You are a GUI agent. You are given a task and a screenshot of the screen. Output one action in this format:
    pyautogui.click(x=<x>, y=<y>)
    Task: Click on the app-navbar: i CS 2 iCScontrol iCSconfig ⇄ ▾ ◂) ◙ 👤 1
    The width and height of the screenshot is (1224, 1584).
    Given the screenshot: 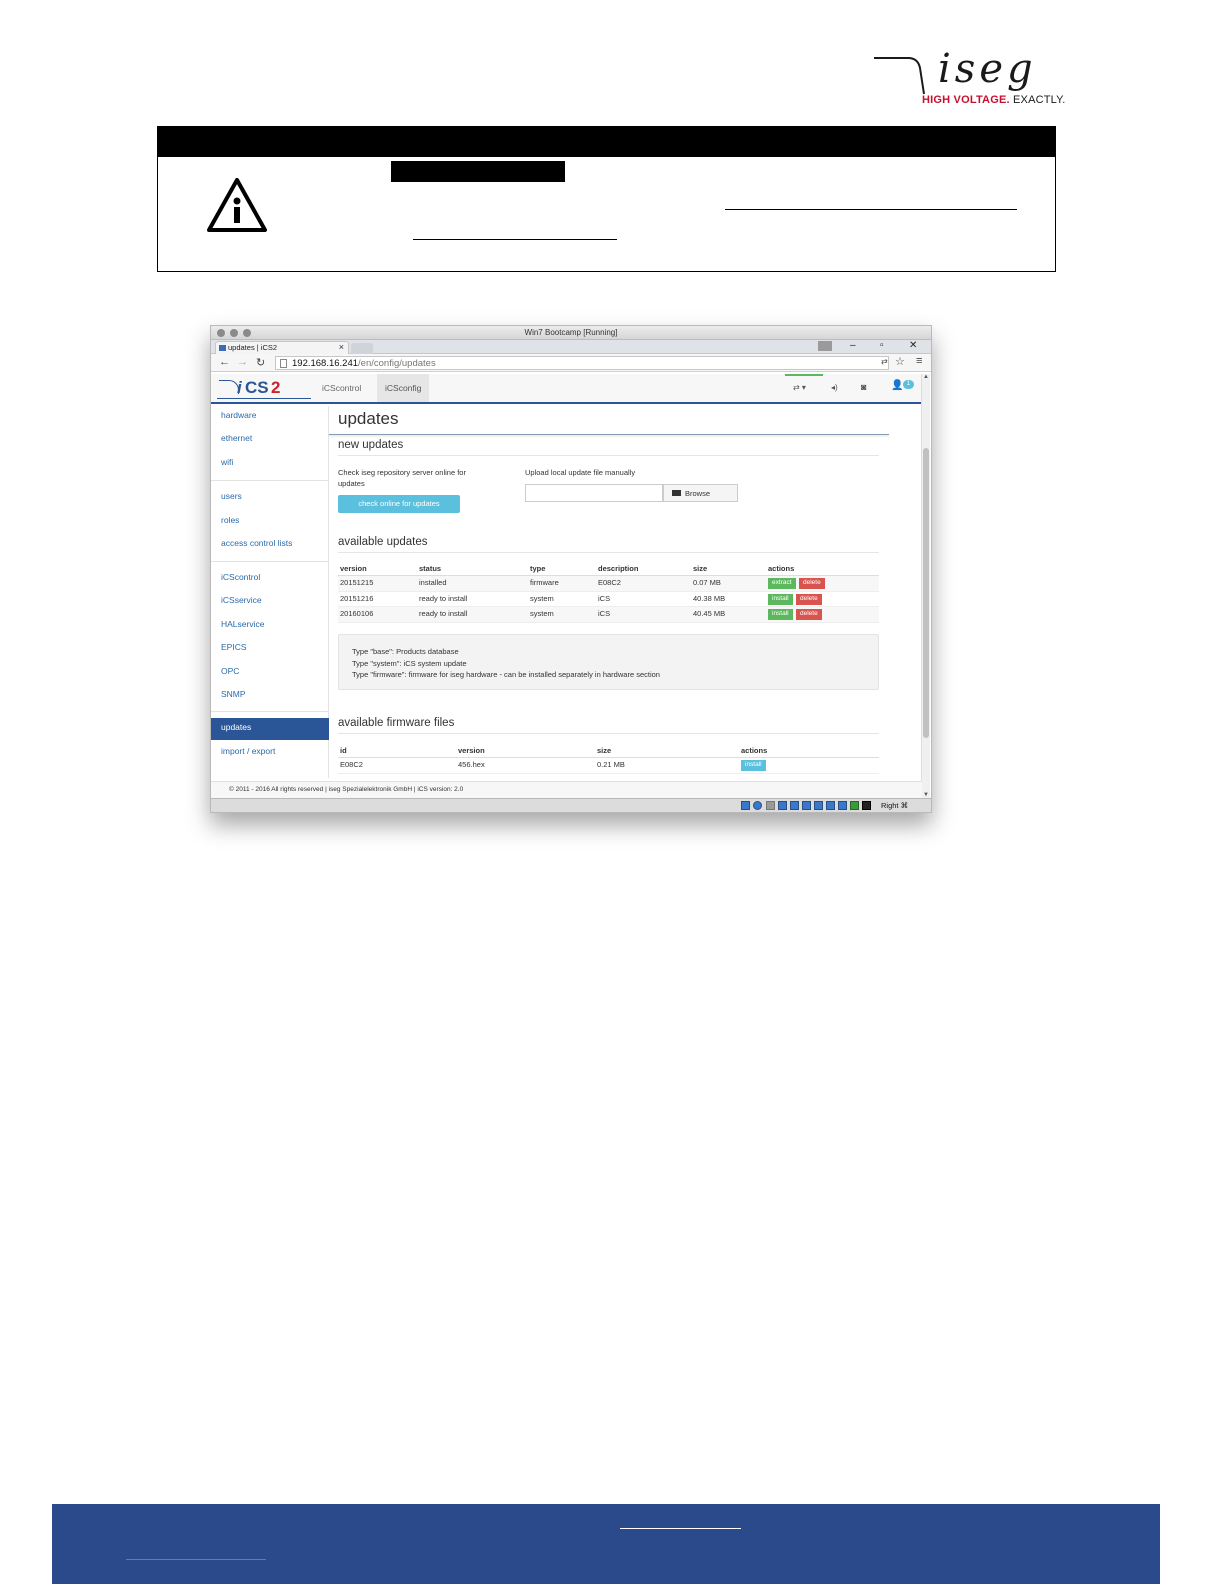 What is the action you would take?
    pyautogui.click(x=566, y=389)
    